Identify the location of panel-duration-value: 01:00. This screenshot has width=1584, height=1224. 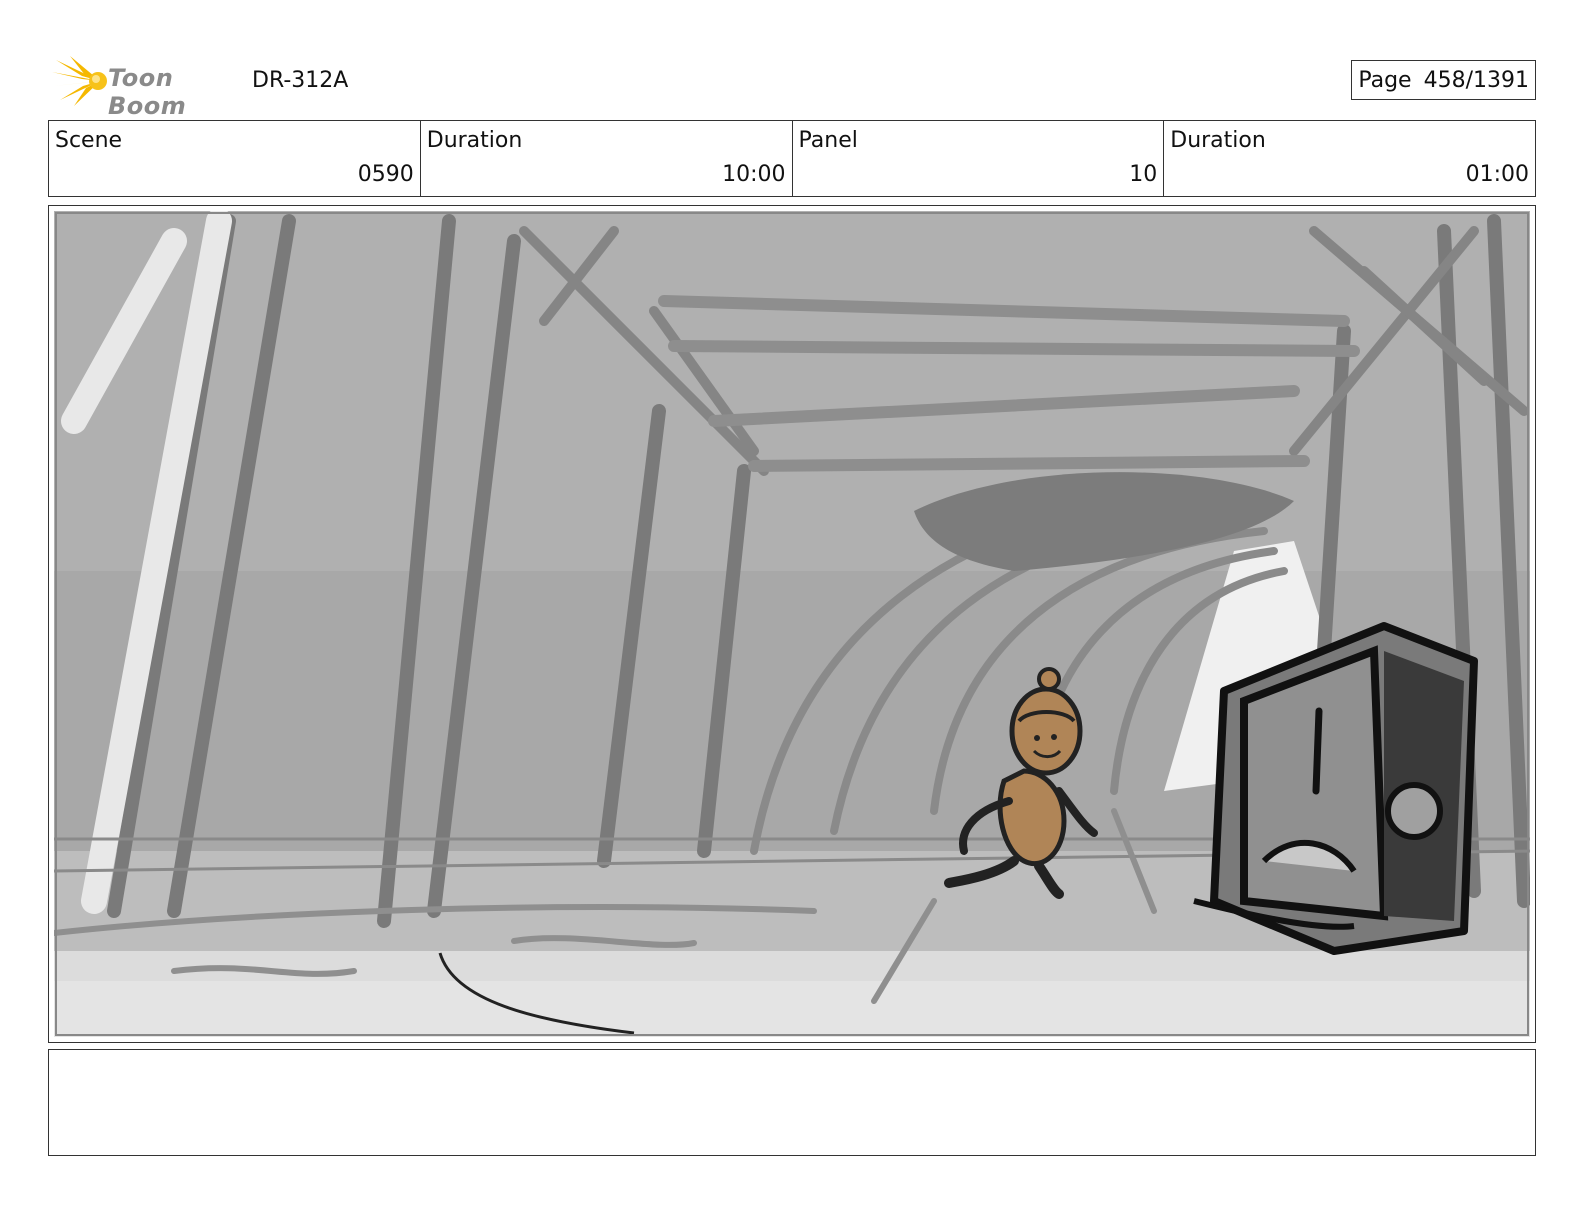
(1497, 174).